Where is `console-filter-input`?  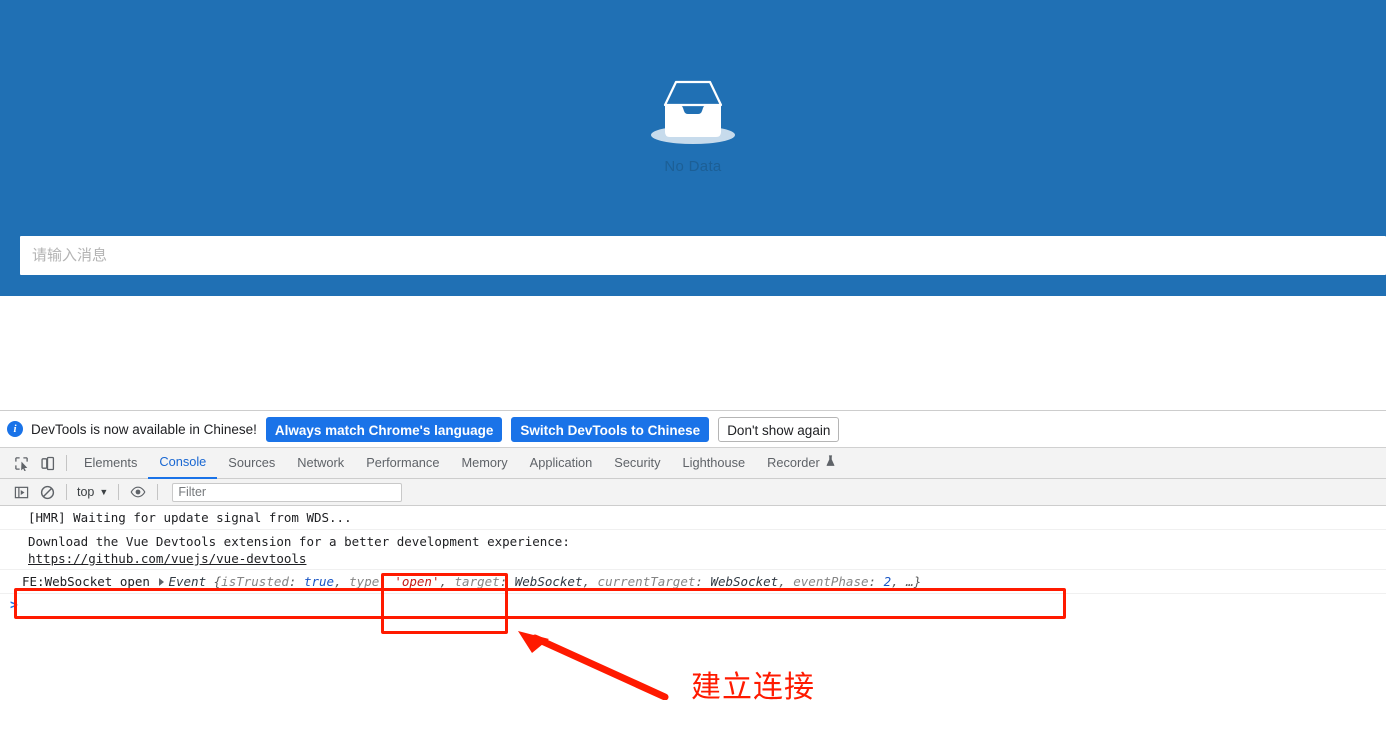 console-filter-input is located at coordinates (287, 492).